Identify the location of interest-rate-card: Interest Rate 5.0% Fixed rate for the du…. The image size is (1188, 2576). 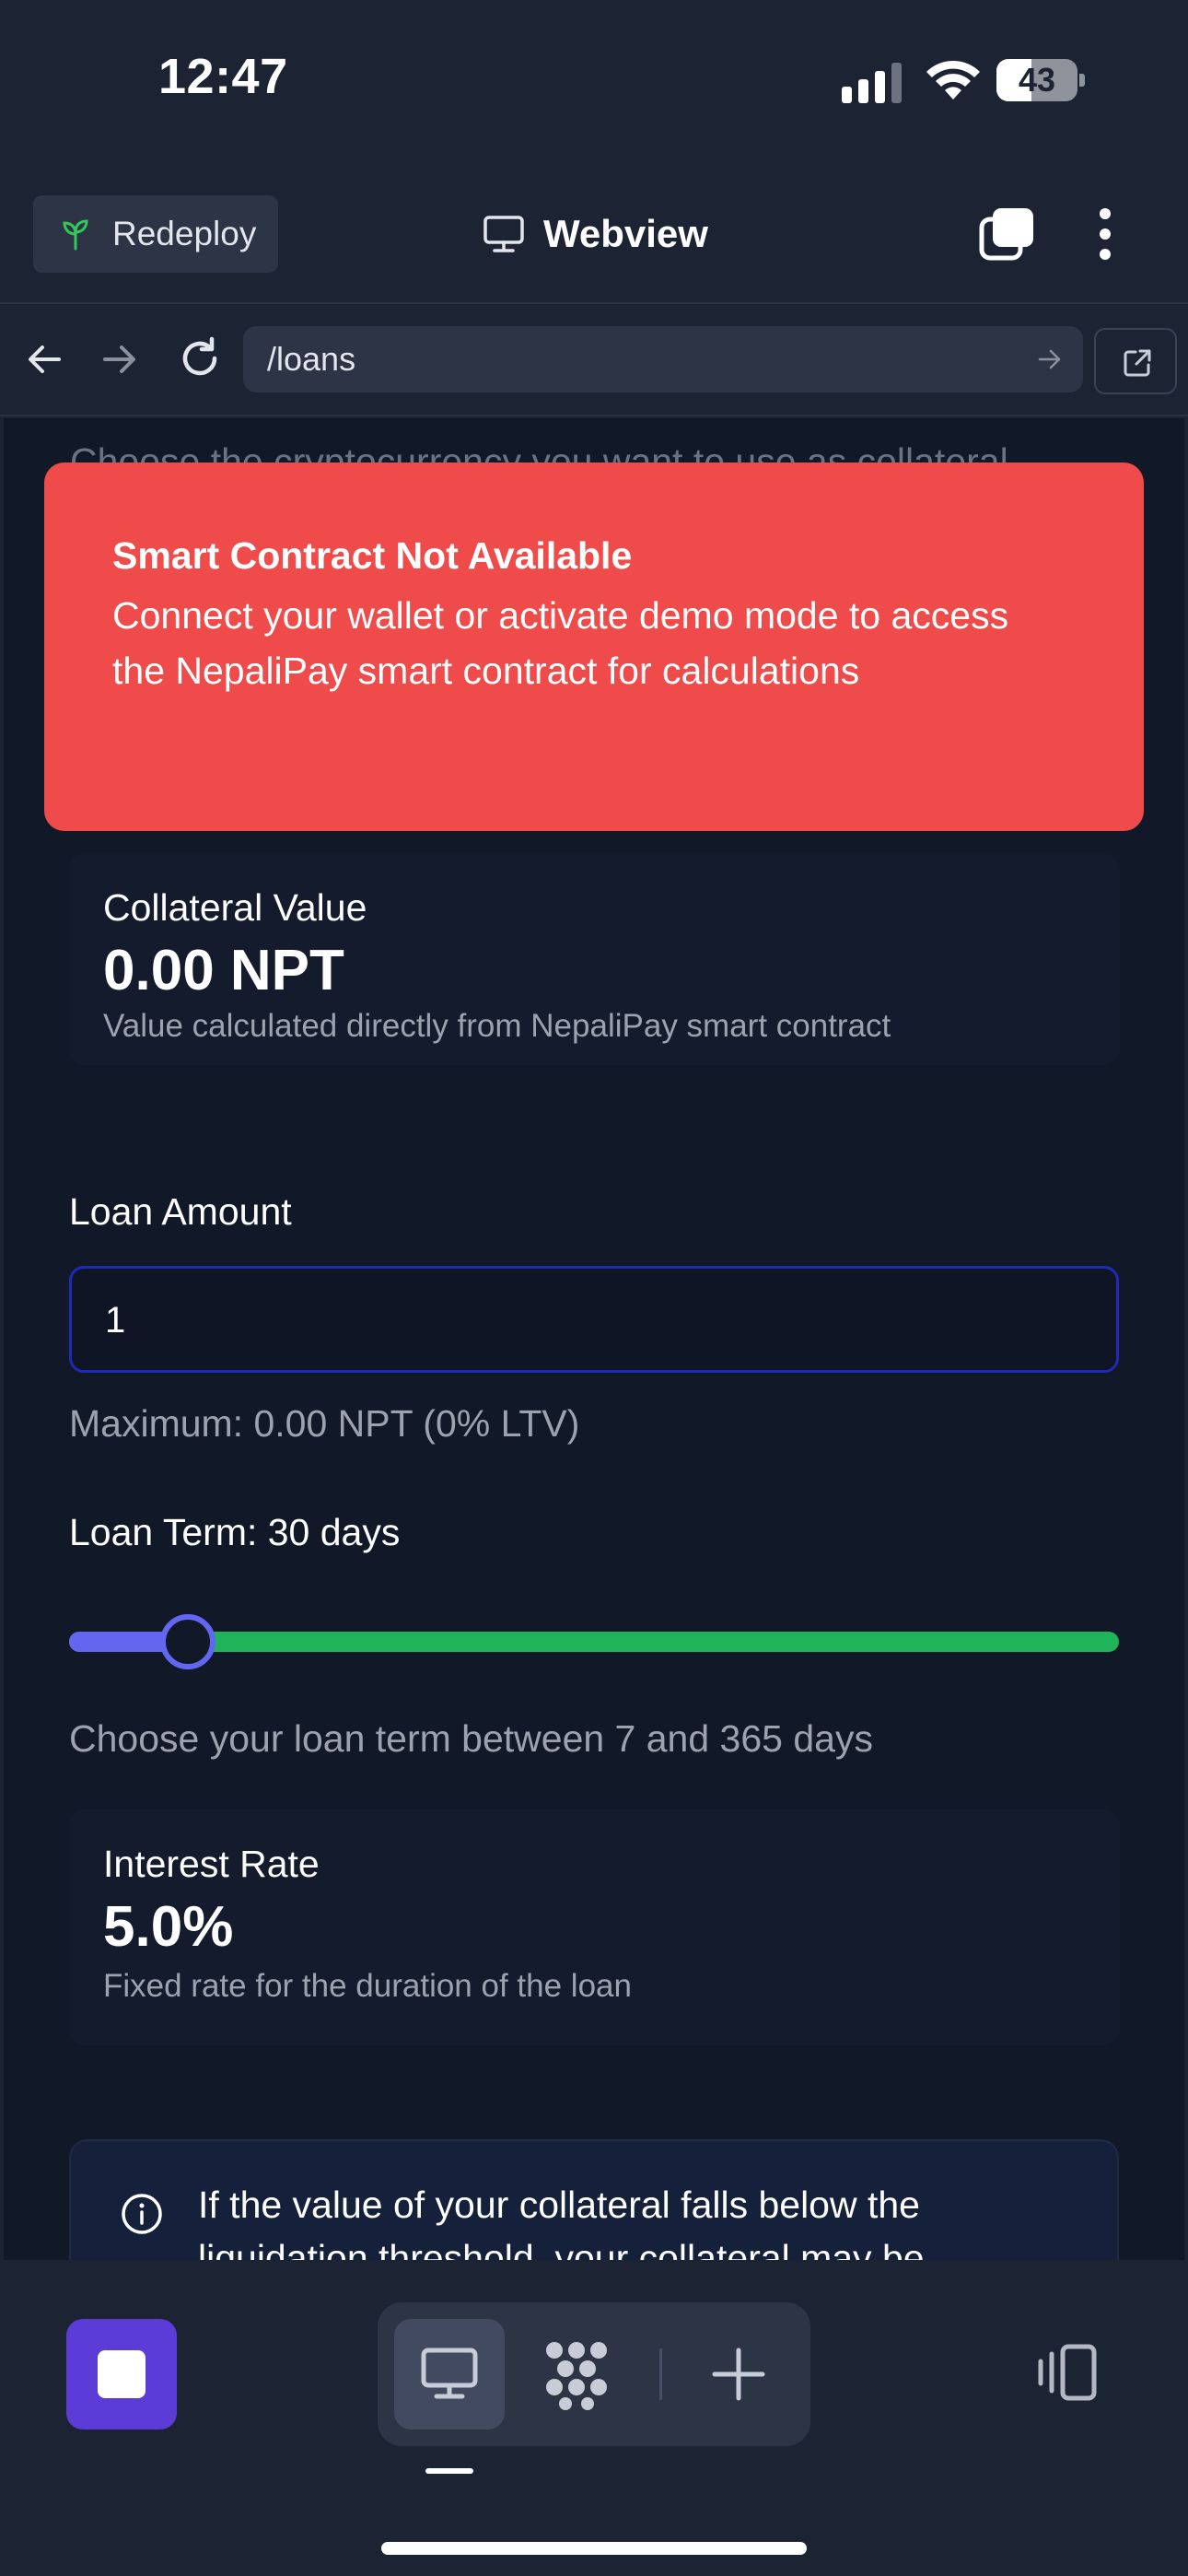
(594, 1927).